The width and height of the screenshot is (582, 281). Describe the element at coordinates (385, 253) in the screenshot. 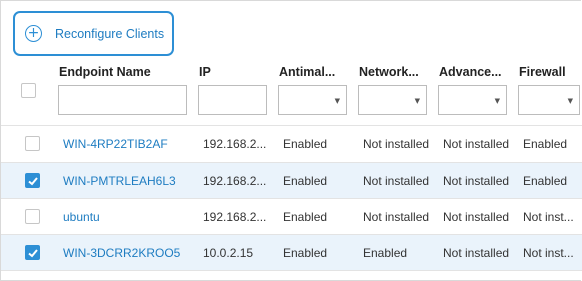

I see `network-cell: Enabled` at that location.